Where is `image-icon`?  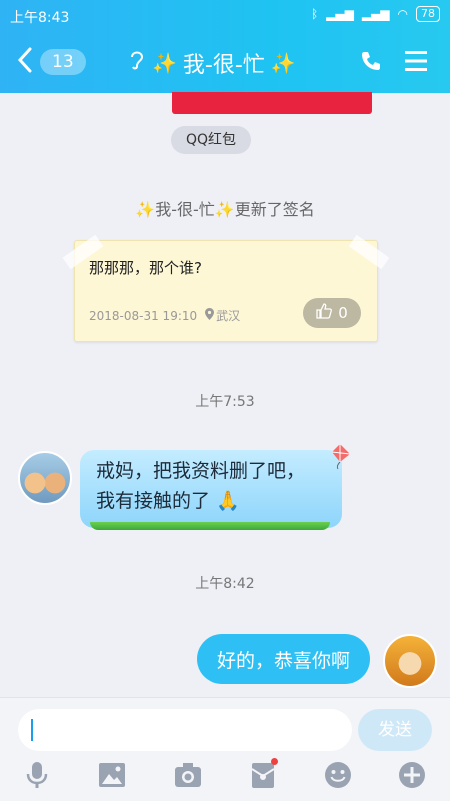 image-icon is located at coordinates (112, 775).